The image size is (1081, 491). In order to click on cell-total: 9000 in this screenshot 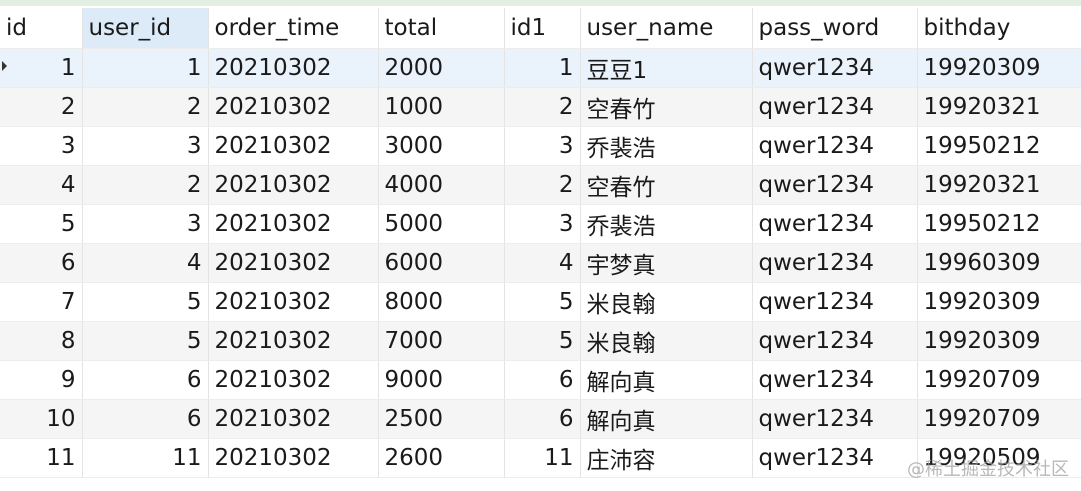, I will do `click(441, 380)`.